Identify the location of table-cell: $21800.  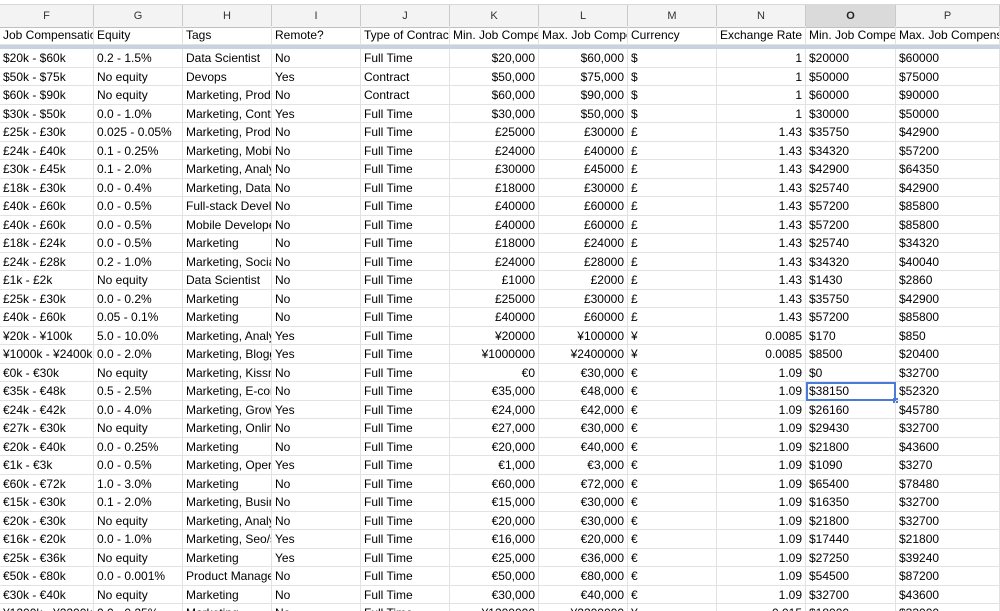
(851, 520).